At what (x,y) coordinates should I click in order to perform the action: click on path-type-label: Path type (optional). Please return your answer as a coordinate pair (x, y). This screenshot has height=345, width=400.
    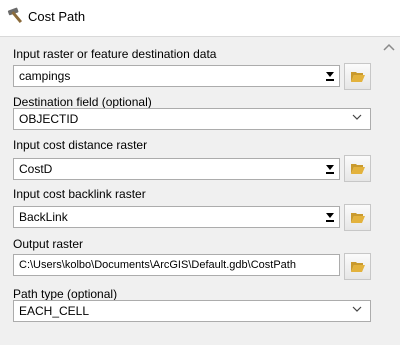
    Looking at the image, I should click on (65, 294).